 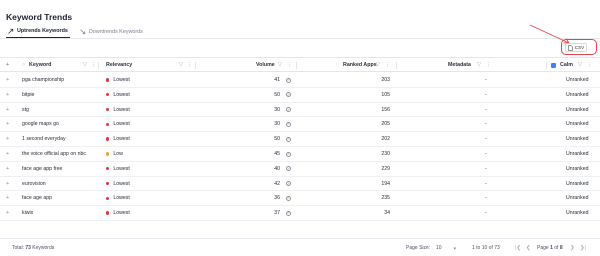 I want to click on table-row: + stg Lowest 30 ✓ 156 - Unranked, so click(x=300, y=110).